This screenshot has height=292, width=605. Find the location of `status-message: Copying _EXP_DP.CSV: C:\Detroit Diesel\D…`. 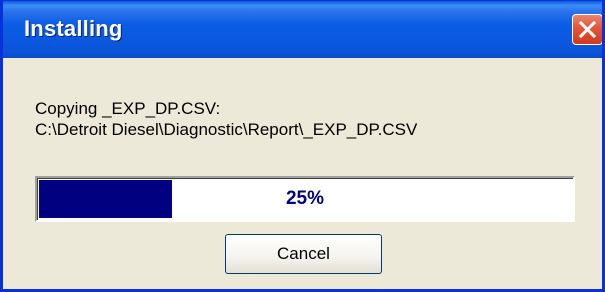

status-message: Copying _EXP_DP.CSV: C:\Detroit Diesel\D… is located at coordinates (226, 119).